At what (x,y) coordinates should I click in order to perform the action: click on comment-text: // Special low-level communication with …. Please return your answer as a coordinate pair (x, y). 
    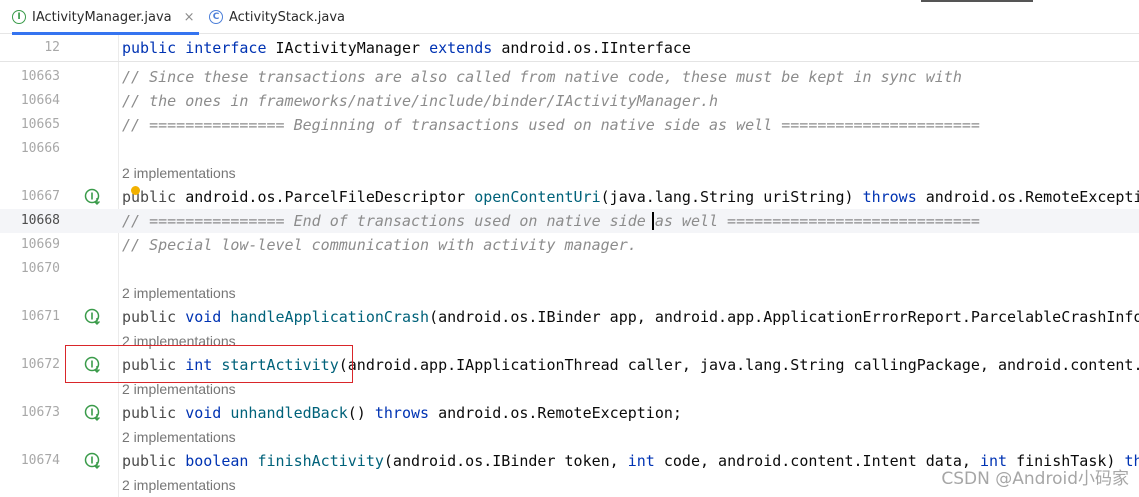
    Looking at the image, I should click on (379, 245).